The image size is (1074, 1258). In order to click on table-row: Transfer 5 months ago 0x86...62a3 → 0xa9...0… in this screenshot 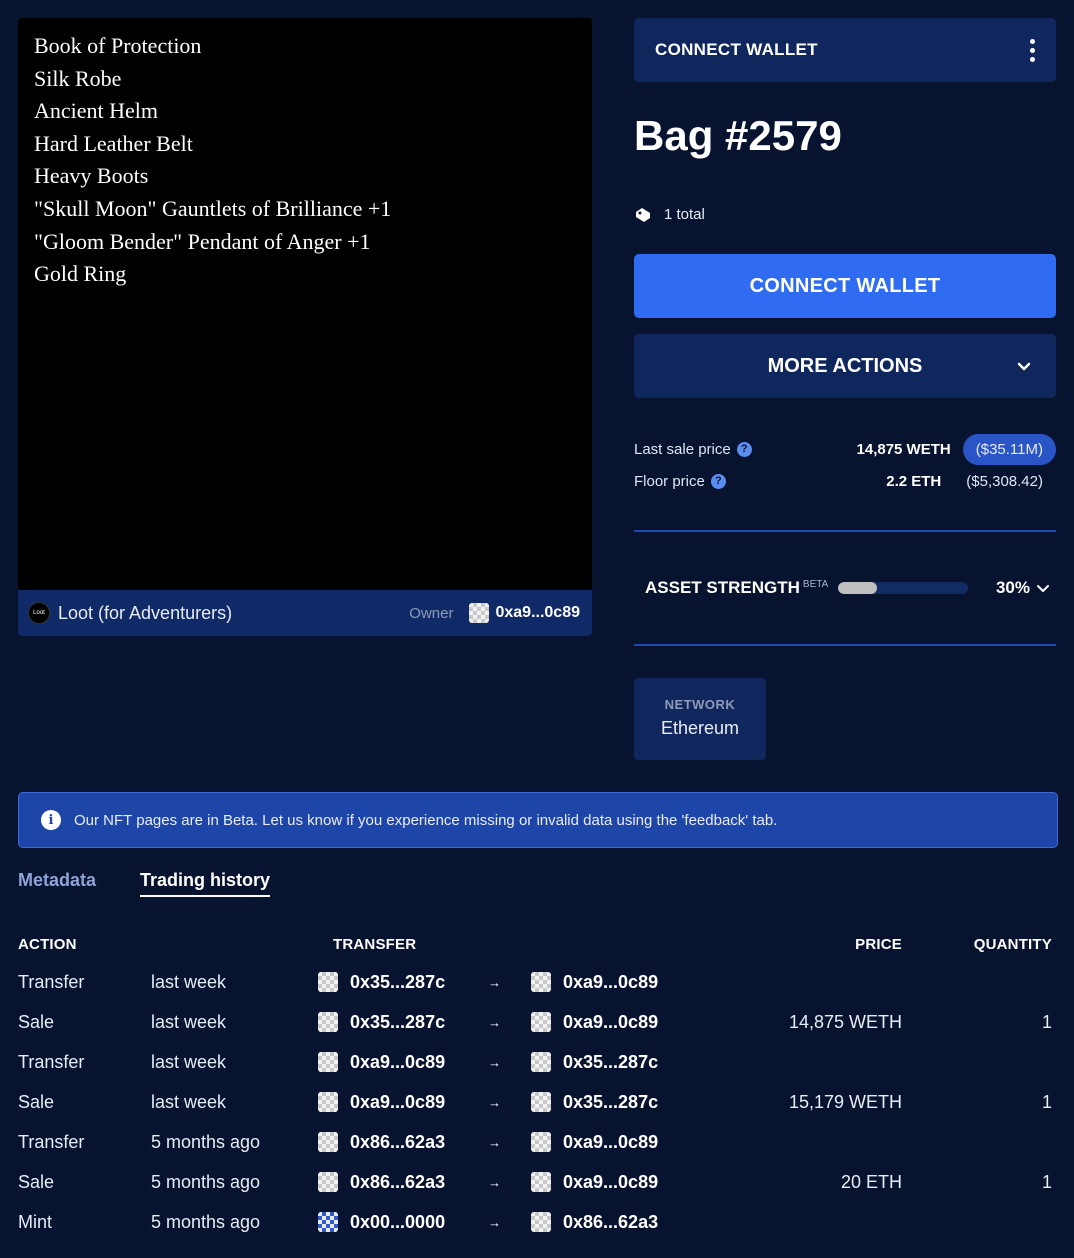, I will do `click(537, 1142)`.